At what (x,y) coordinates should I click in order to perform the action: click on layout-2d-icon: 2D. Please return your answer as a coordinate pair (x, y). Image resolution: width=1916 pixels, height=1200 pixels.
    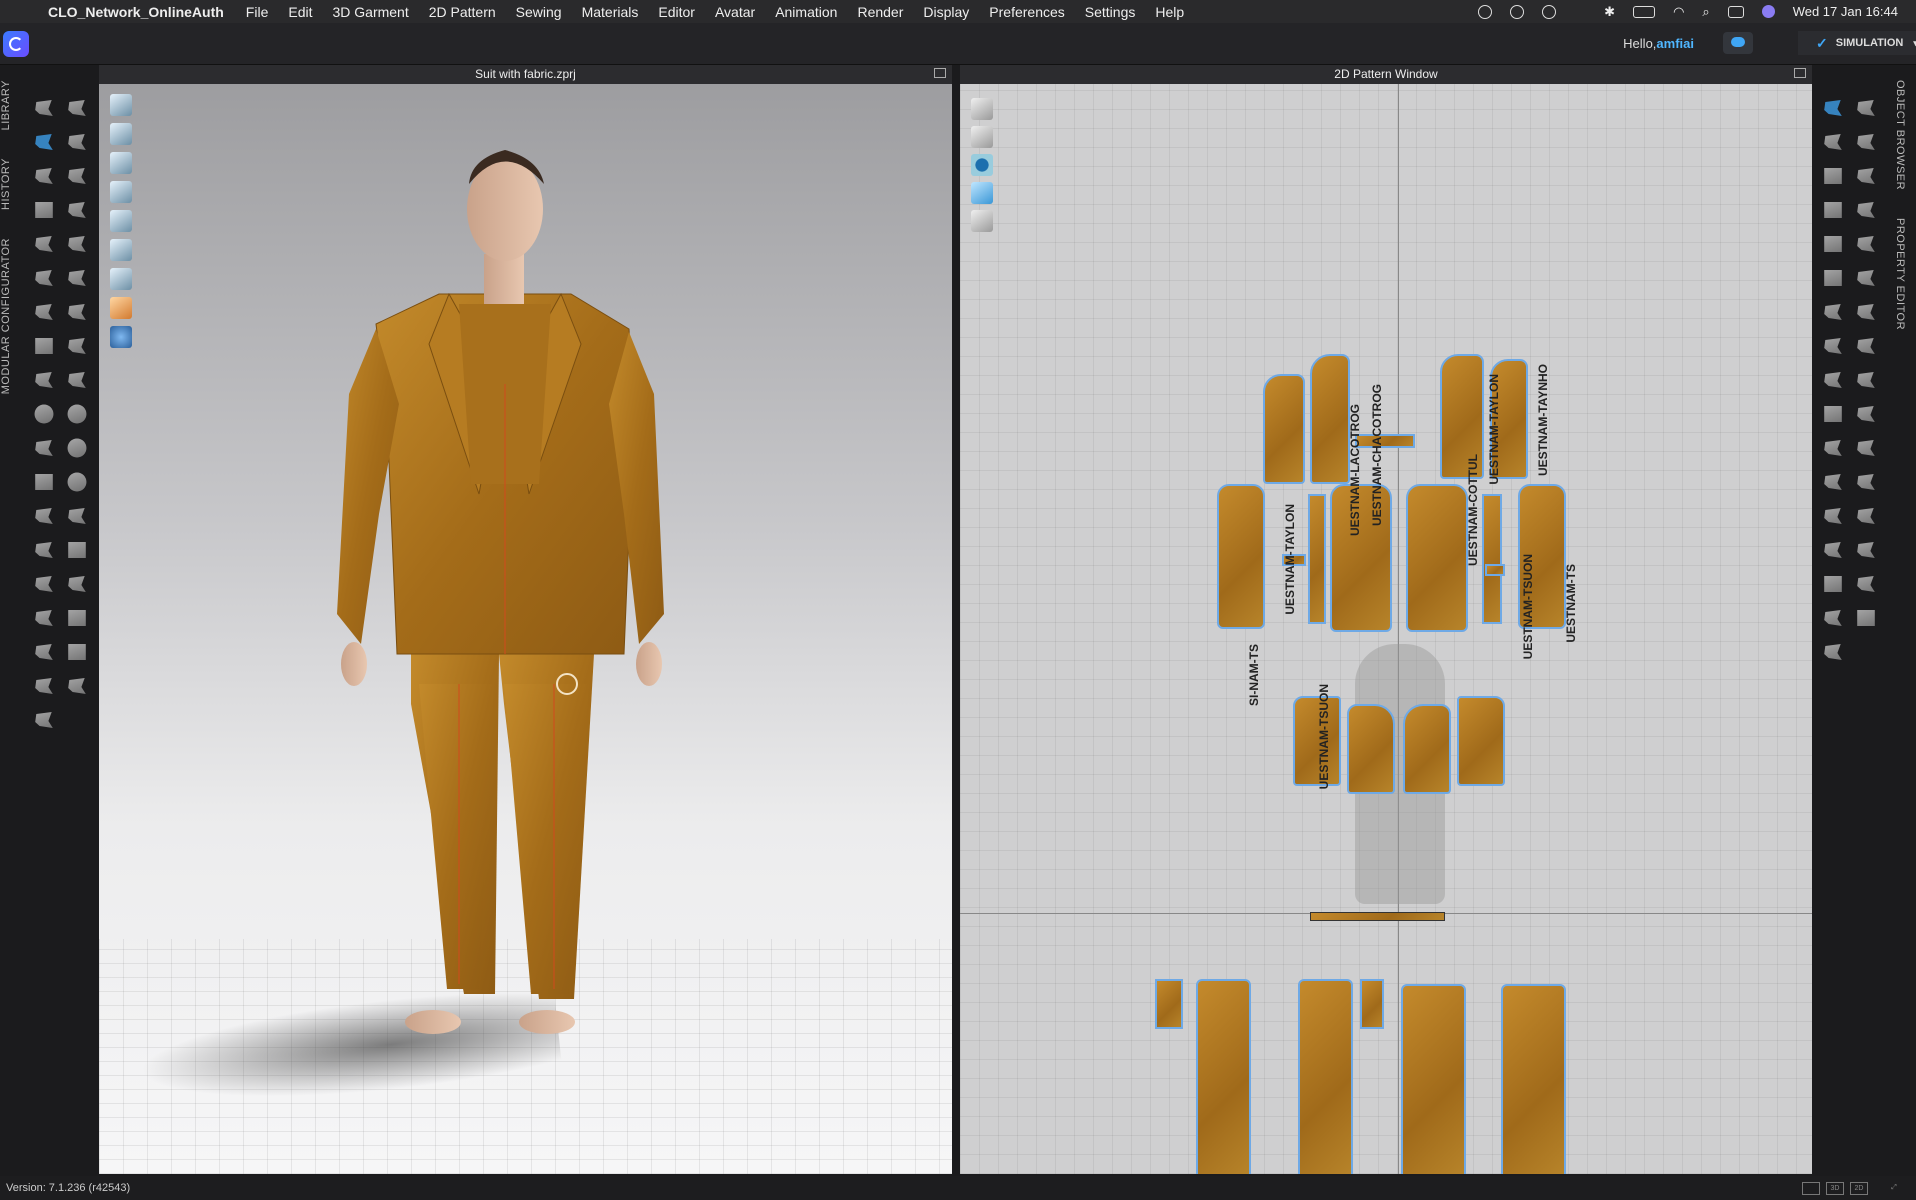
    Looking at the image, I should click on (1859, 1188).